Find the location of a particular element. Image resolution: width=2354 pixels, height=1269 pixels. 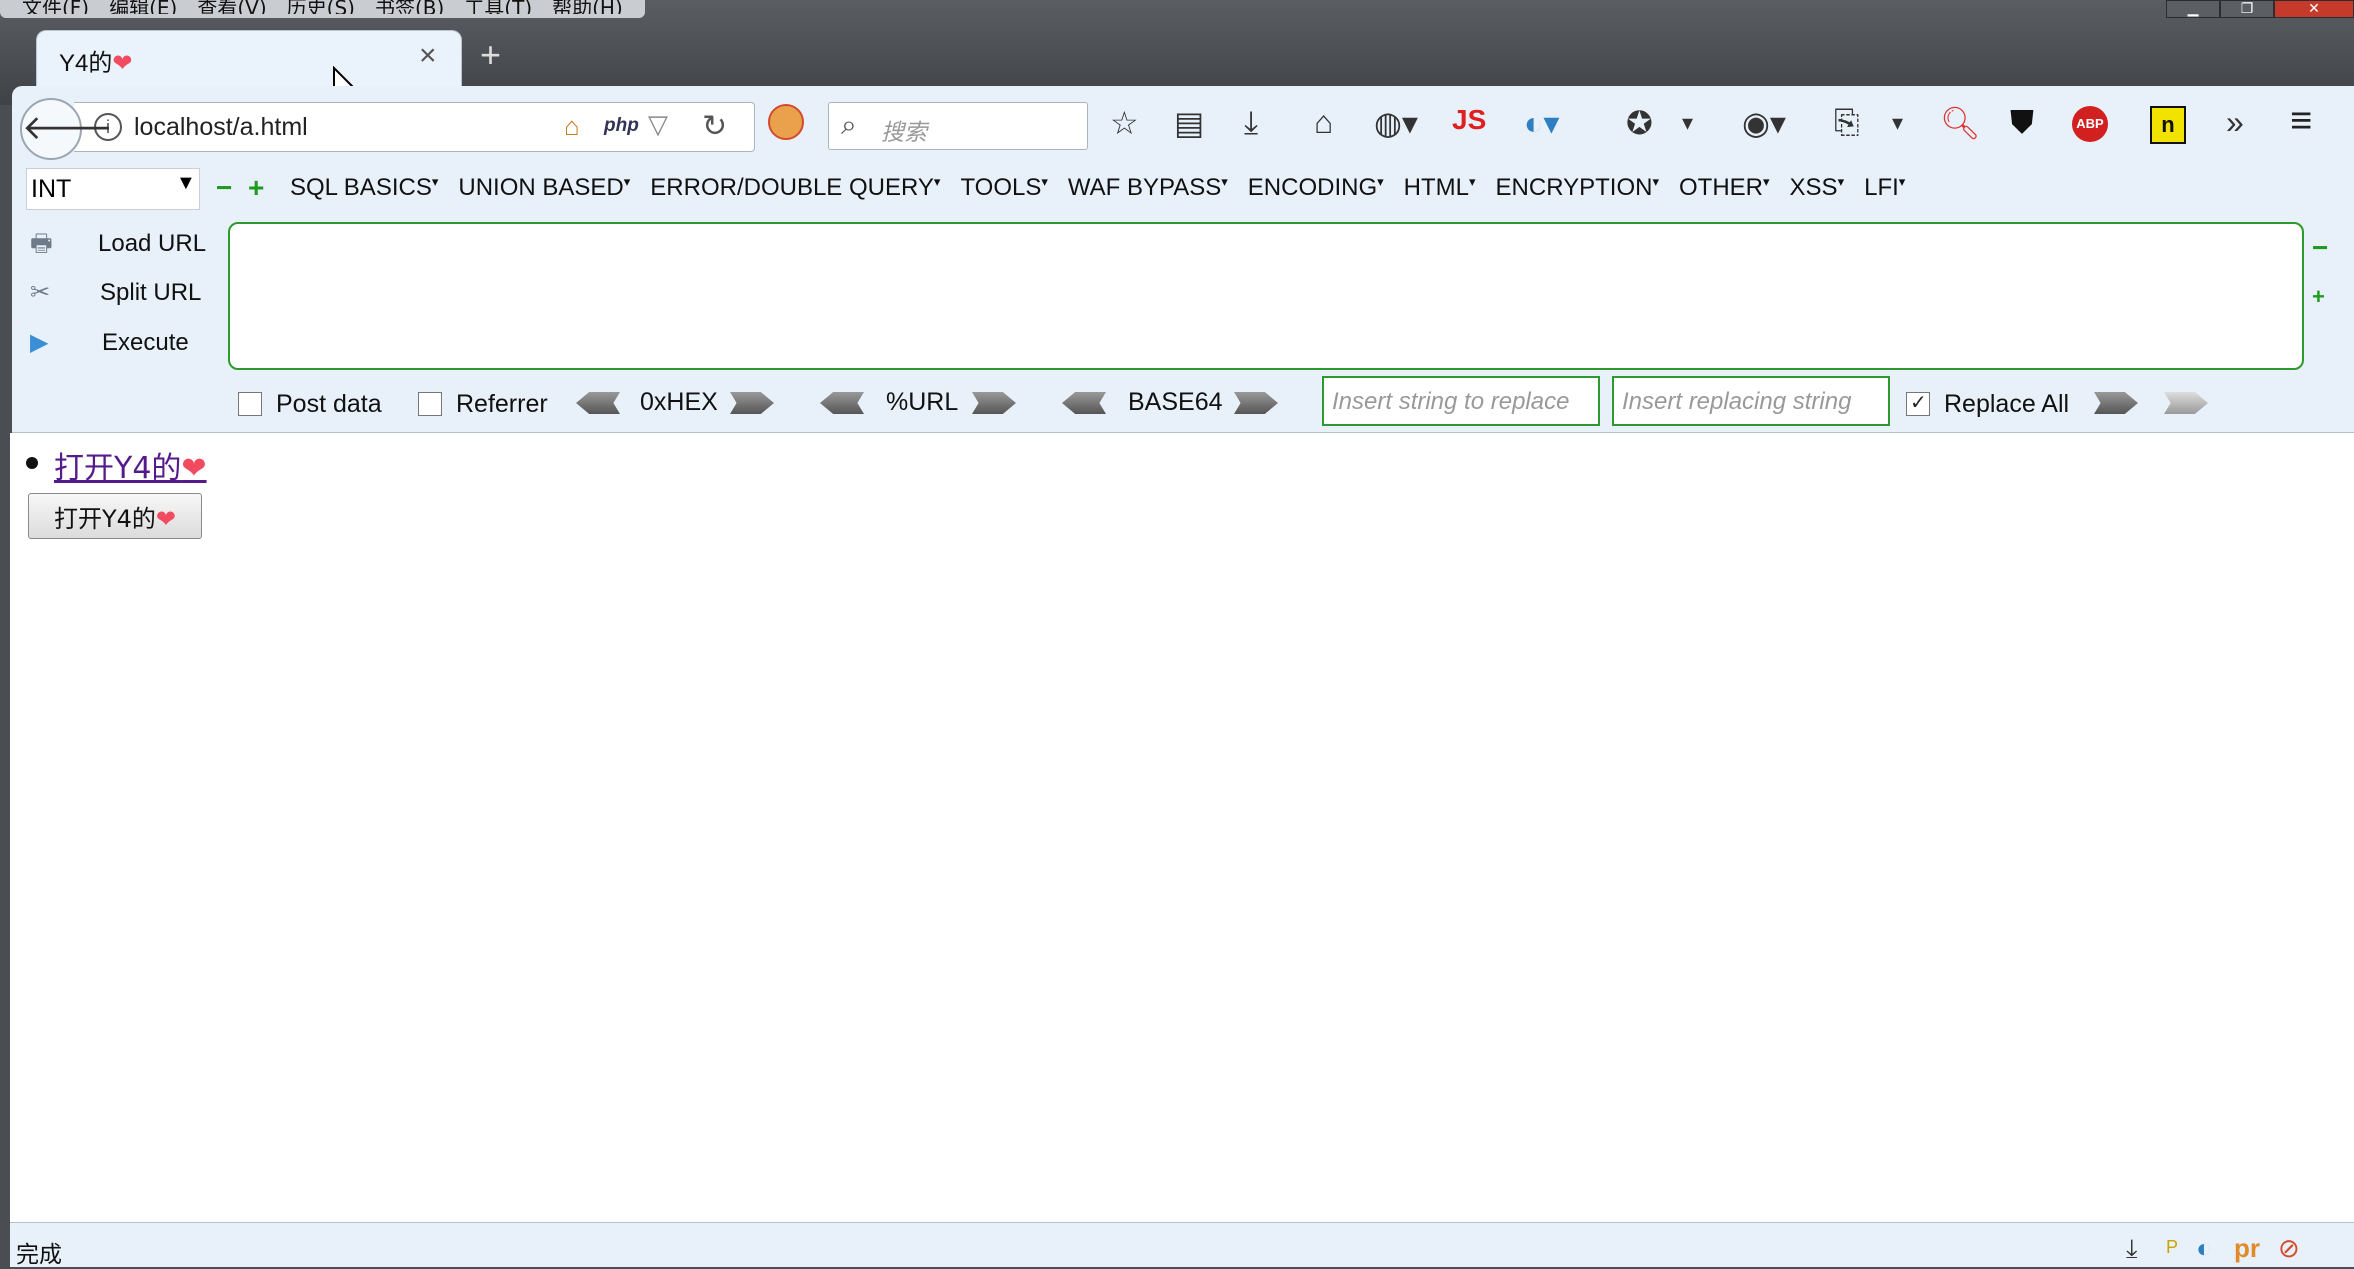

replace-go-arrow-icon is located at coordinates (2116, 403).